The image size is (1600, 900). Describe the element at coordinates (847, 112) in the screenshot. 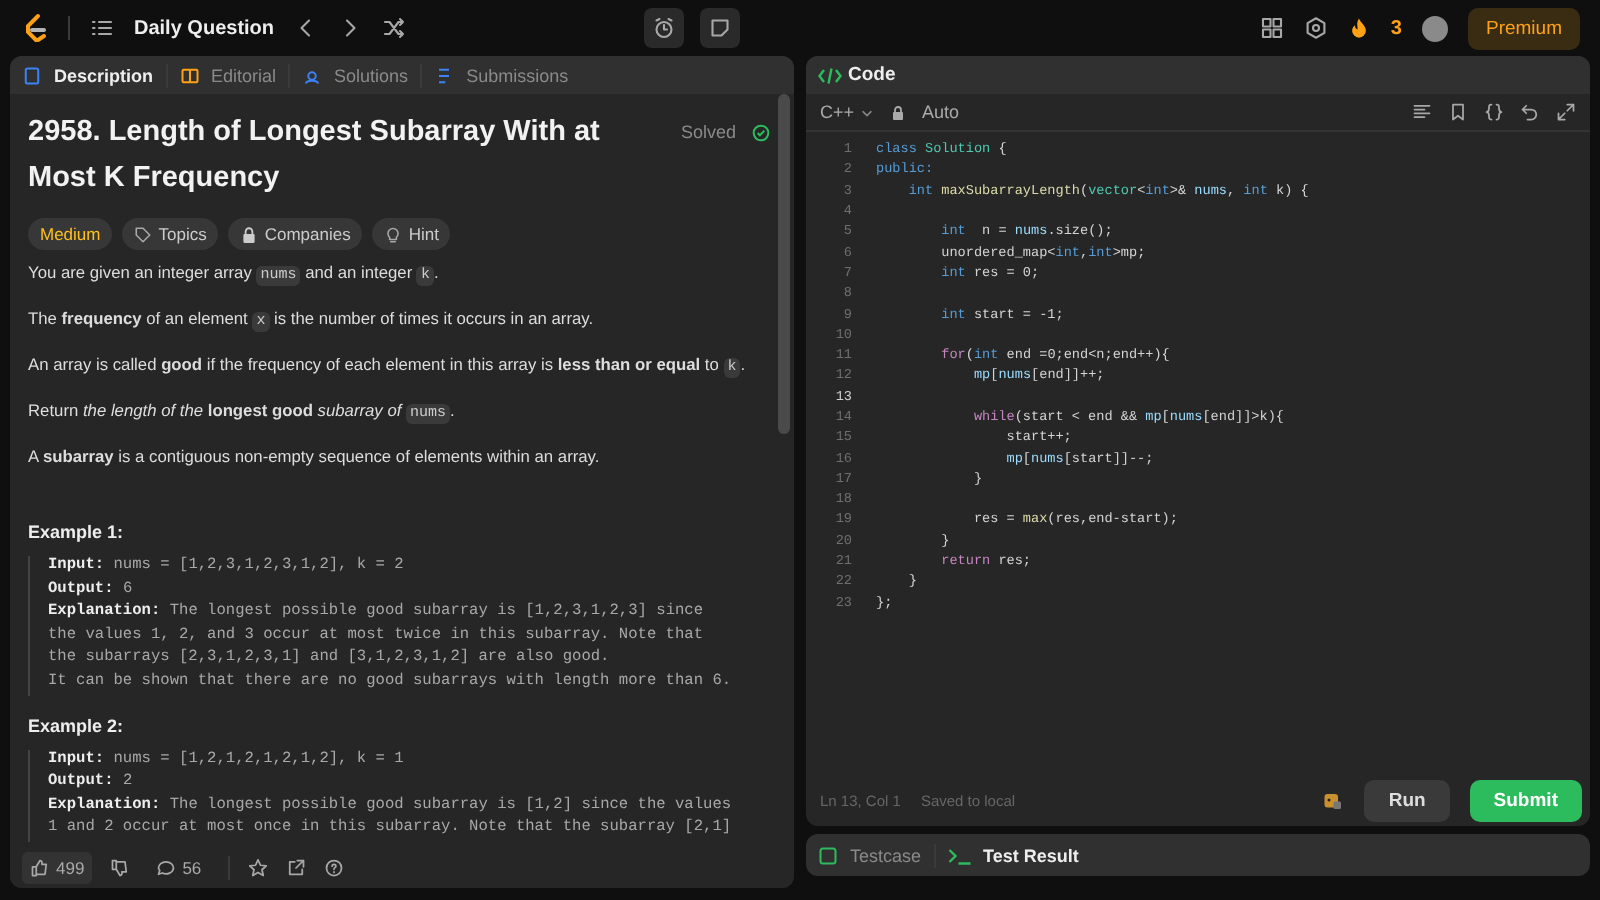

I see `language-dropdown: C++` at that location.